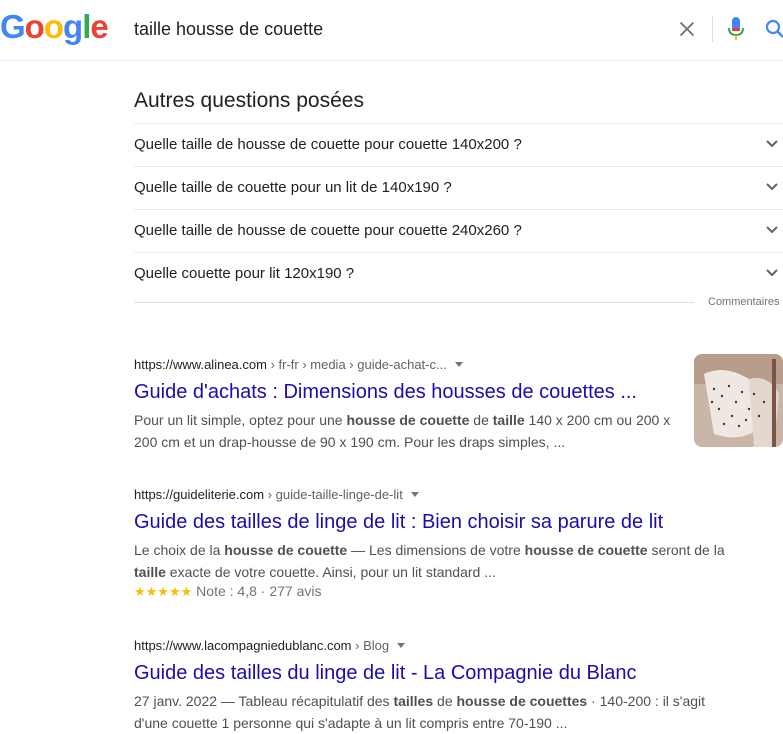 The image size is (783, 734). Describe the element at coordinates (244, 273) in the screenshot. I see `paa-question-text: Quelle couette pour lit 120x190 ?` at that location.